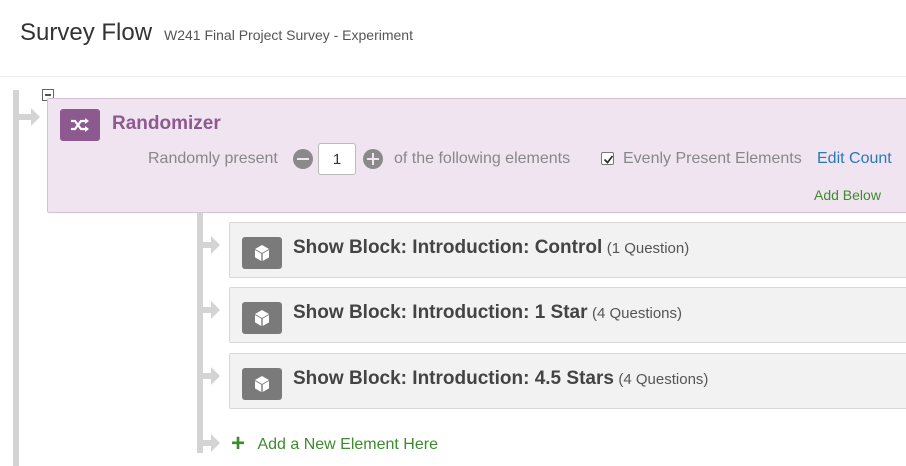 The image size is (906, 466). I want to click on edit-count-link: Edit Count, so click(854, 159).